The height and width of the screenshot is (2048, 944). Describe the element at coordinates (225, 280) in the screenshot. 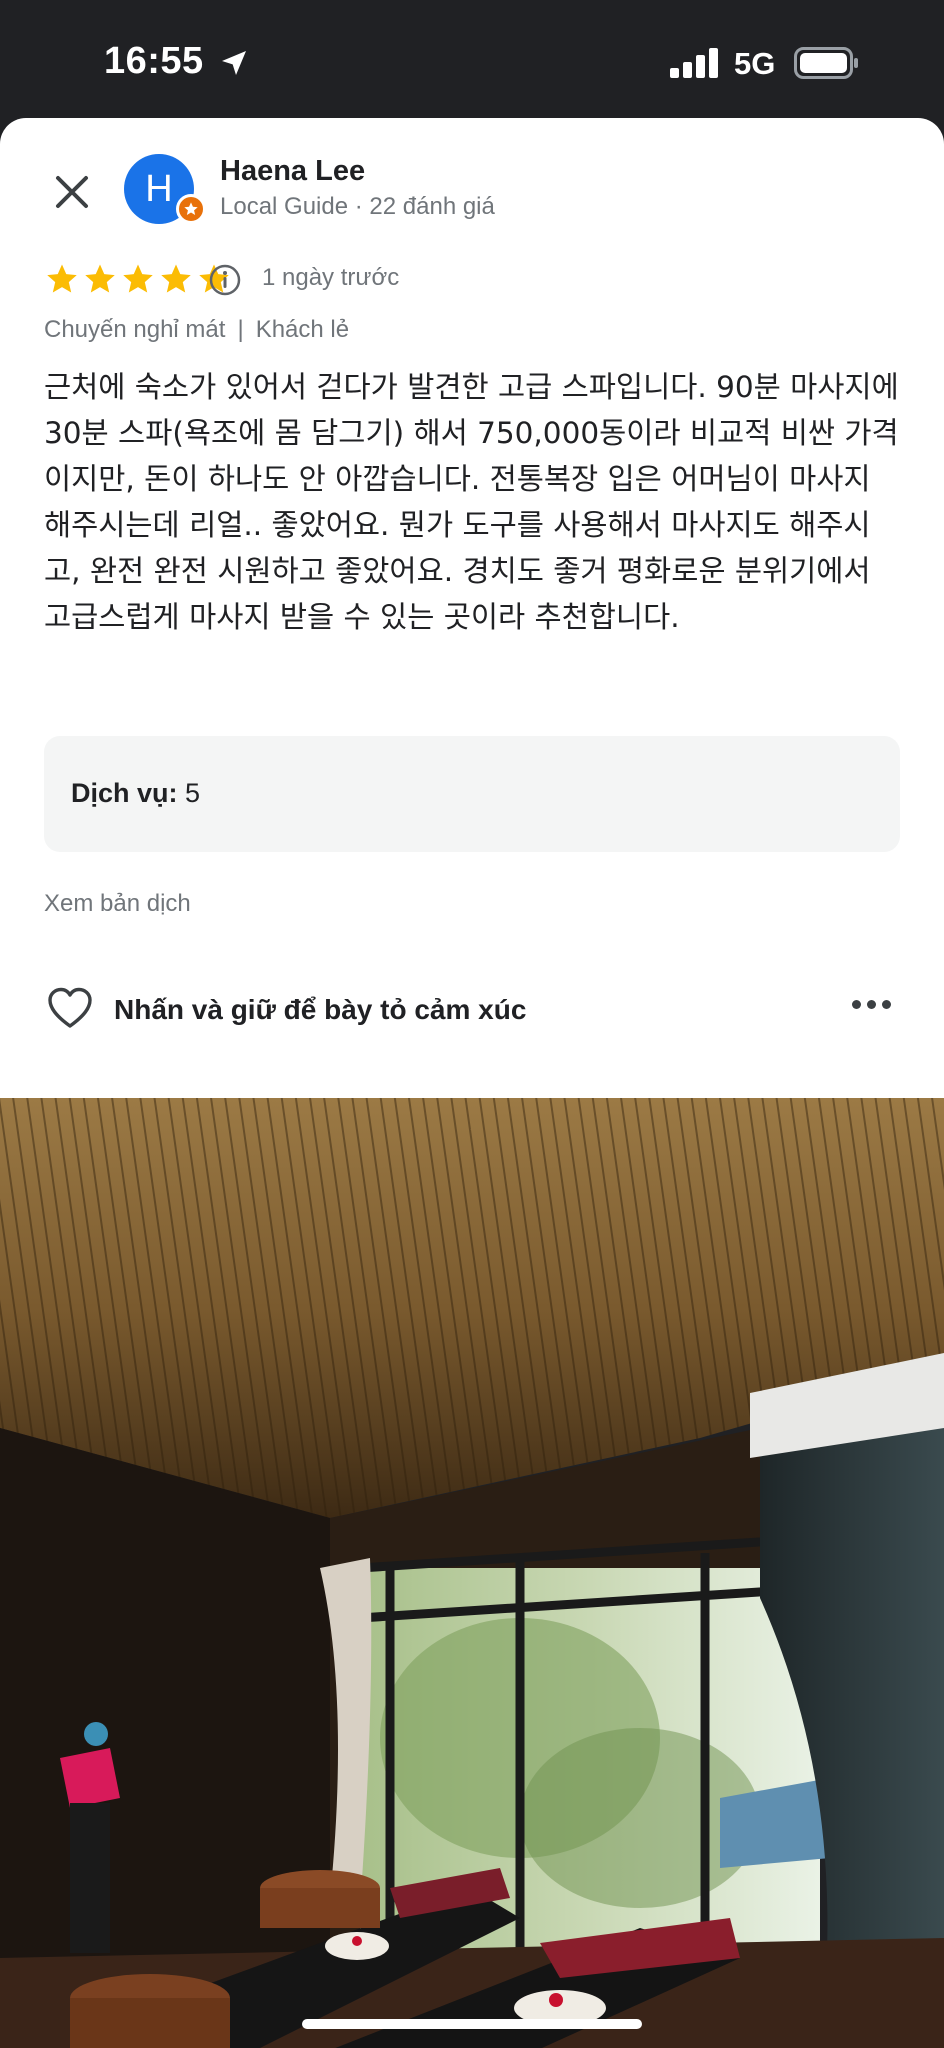

I see `info-icon` at that location.